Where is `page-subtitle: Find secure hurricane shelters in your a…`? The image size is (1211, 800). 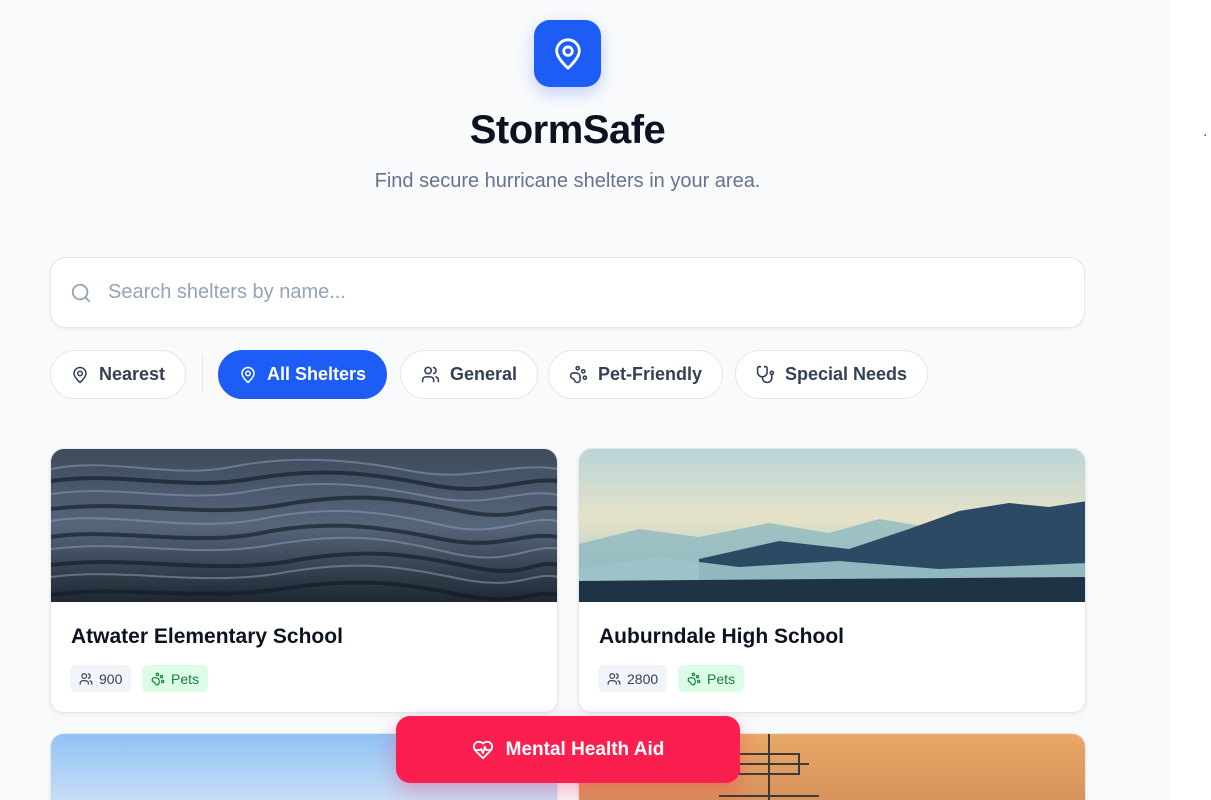 page-subtitle: Find secure hurricane shelters in your a… is located at coordinates (567, 181).